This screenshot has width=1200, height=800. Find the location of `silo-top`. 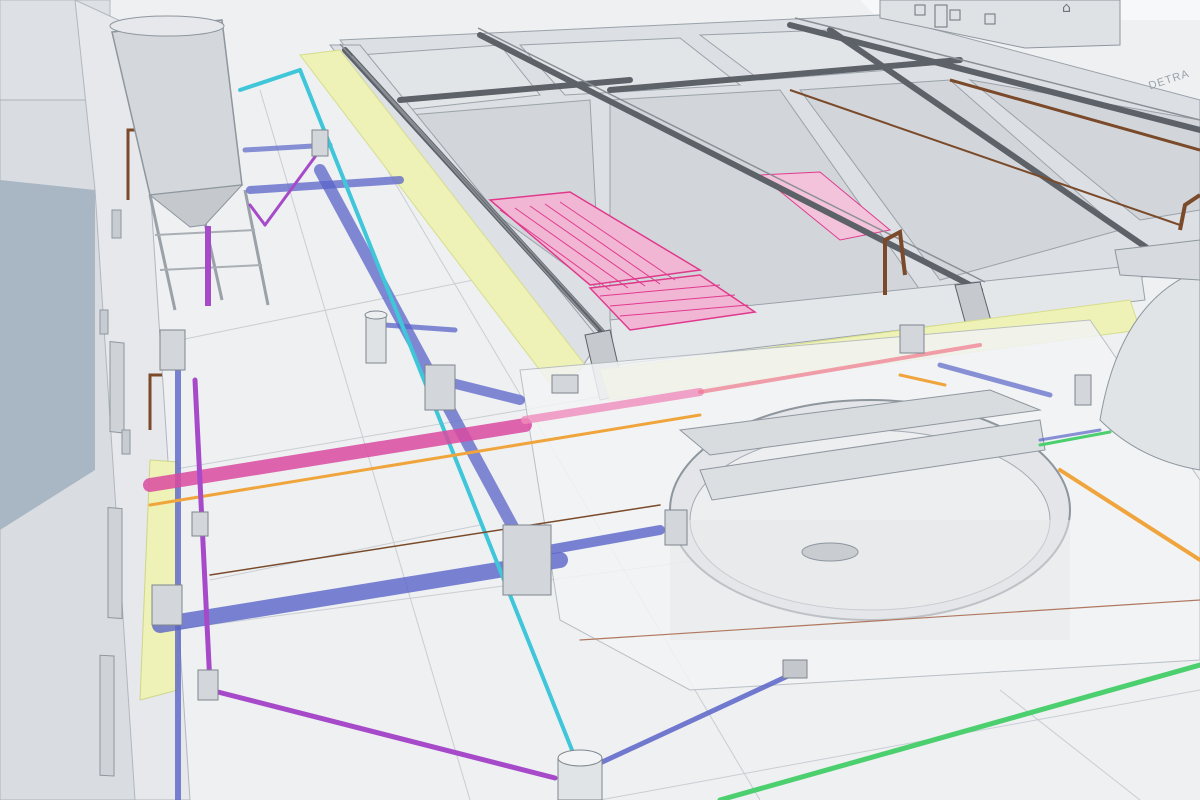

silo-top is located at coordinates (167, 26).